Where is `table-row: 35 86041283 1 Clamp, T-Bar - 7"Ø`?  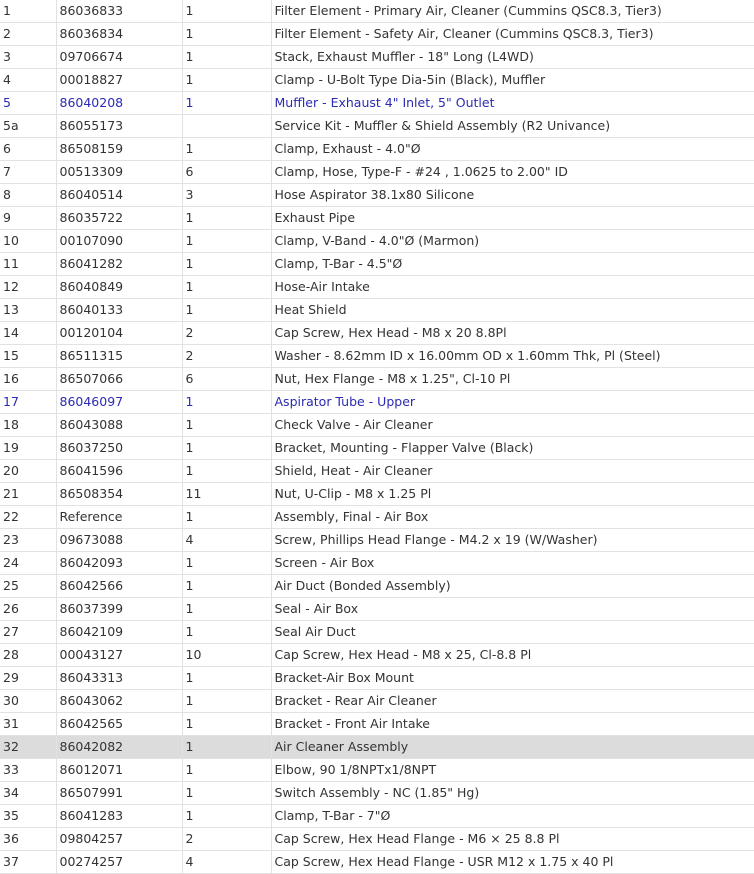 table-row: 35 86041283 1 Clamp, T-Bar - 7"Ø is located at coordinates (377, 816).